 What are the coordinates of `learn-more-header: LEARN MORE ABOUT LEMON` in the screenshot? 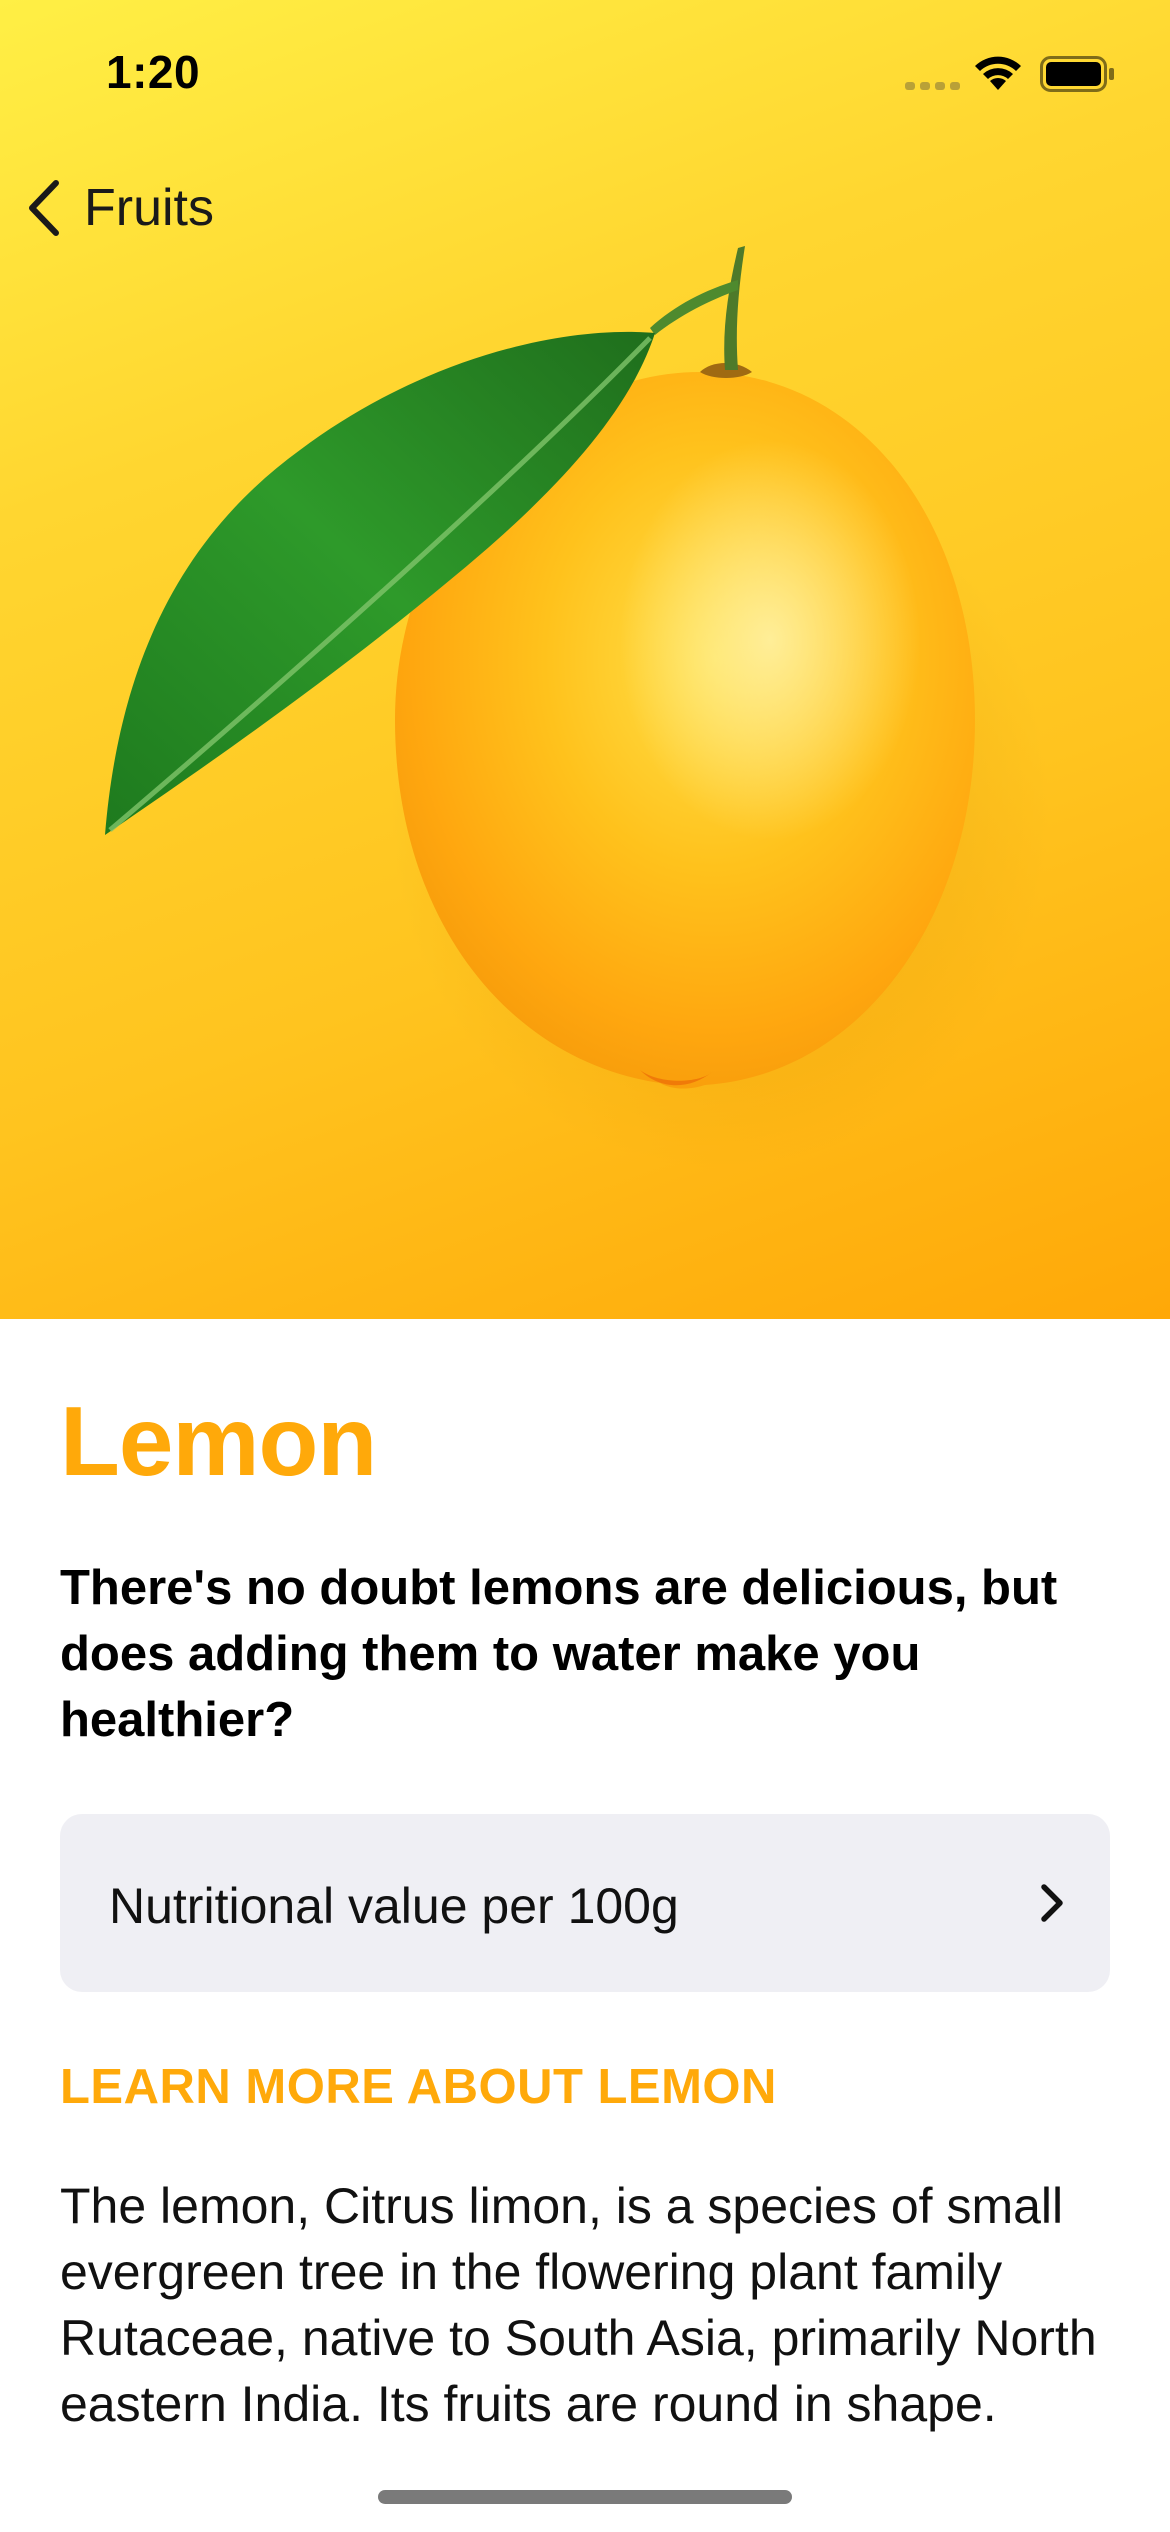 It's located at (418, 2087).